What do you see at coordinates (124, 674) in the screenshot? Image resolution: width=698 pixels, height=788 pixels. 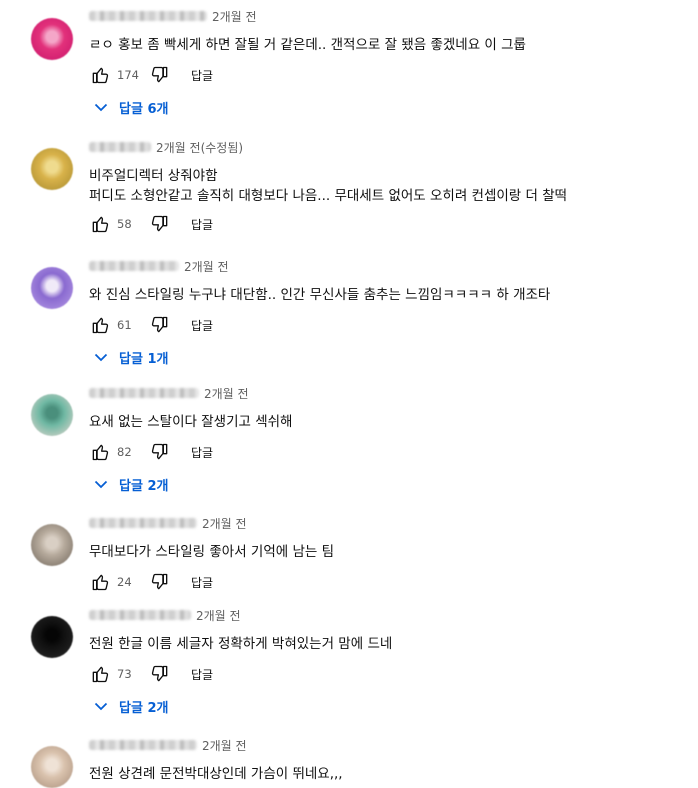 I see `like-count: 73` at bounding box center [124, 674].